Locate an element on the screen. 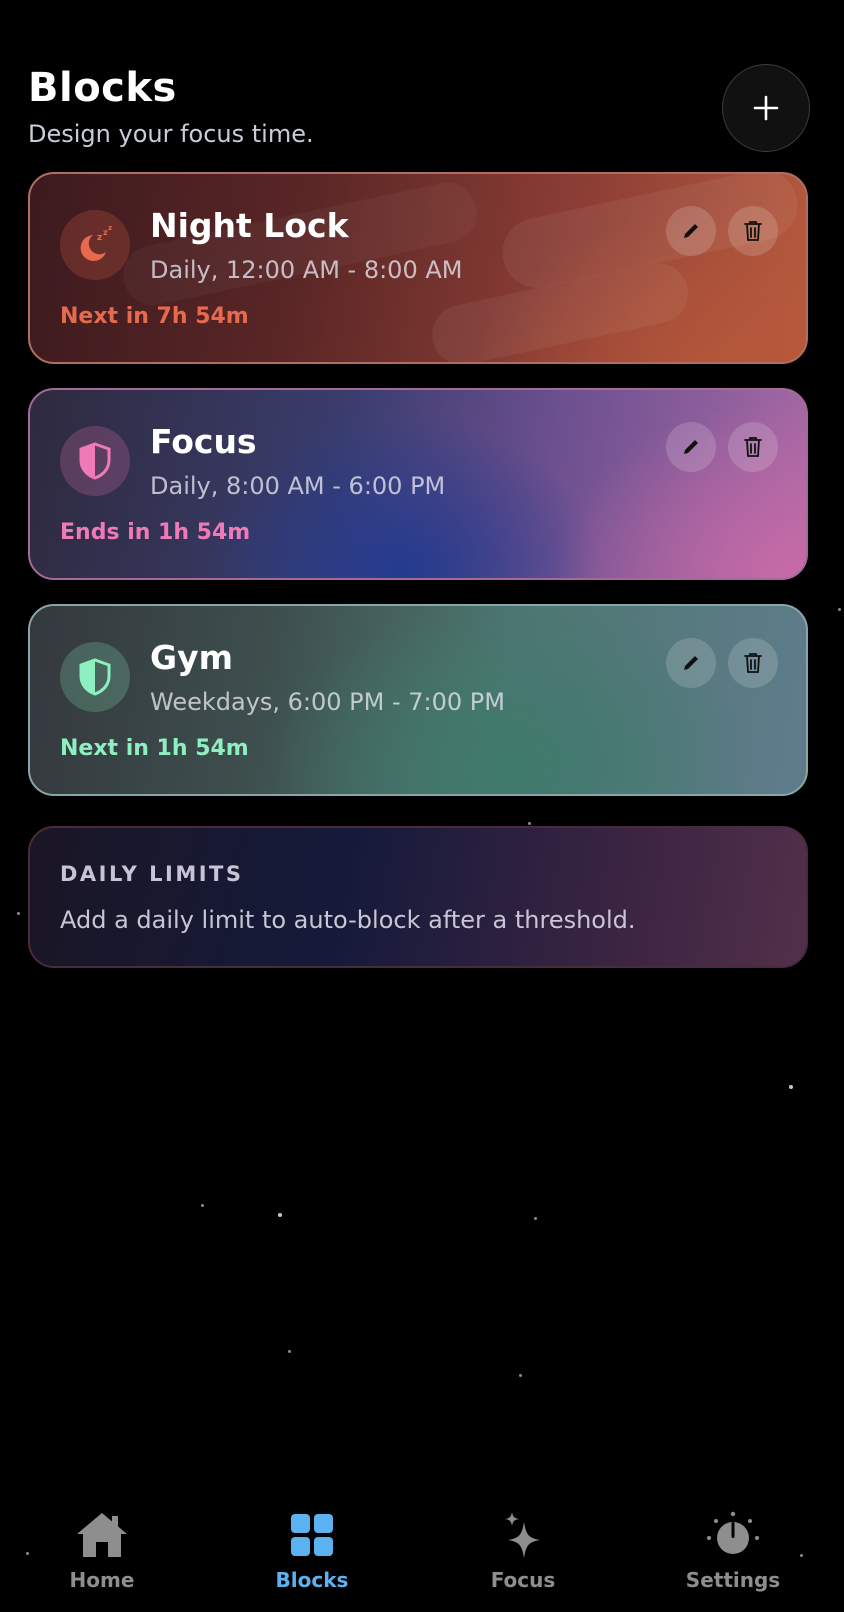  nav-label: Focus is located at coordinates (523, 1580).